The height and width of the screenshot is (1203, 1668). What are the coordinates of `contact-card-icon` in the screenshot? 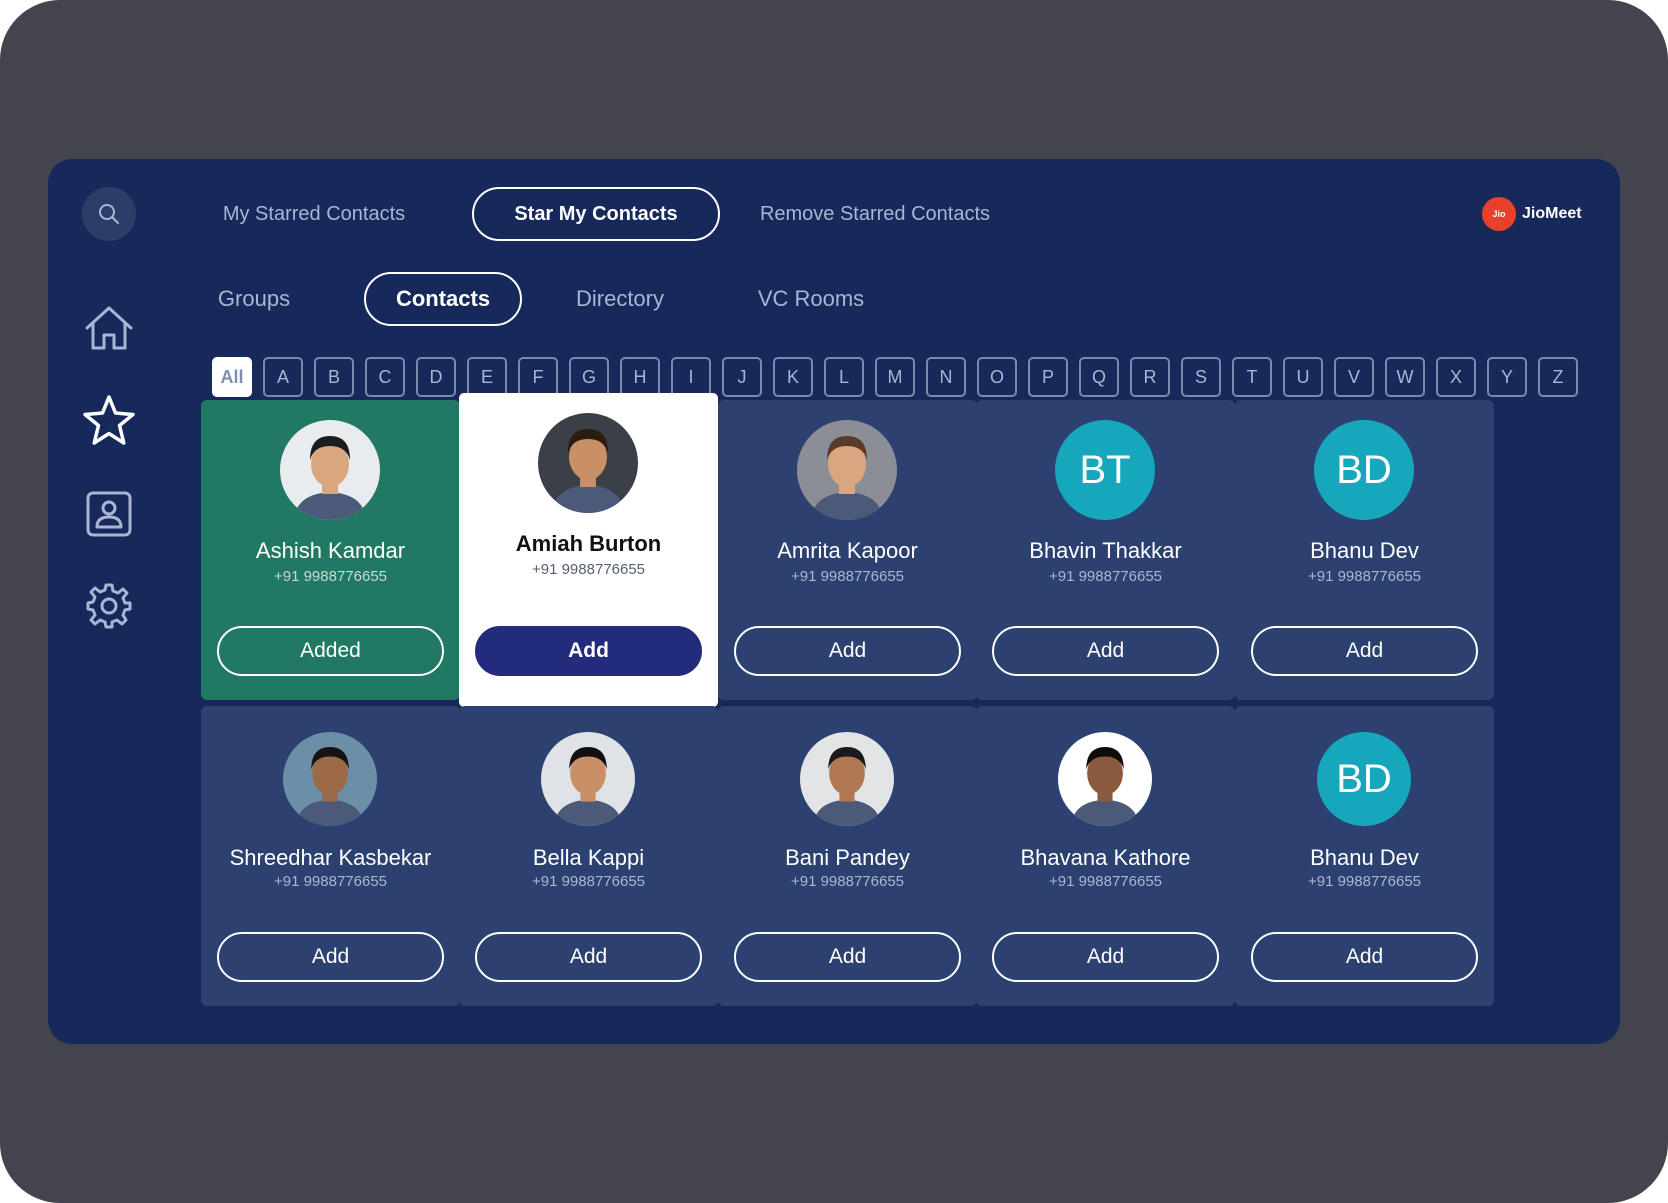 It's located at (109, 514).